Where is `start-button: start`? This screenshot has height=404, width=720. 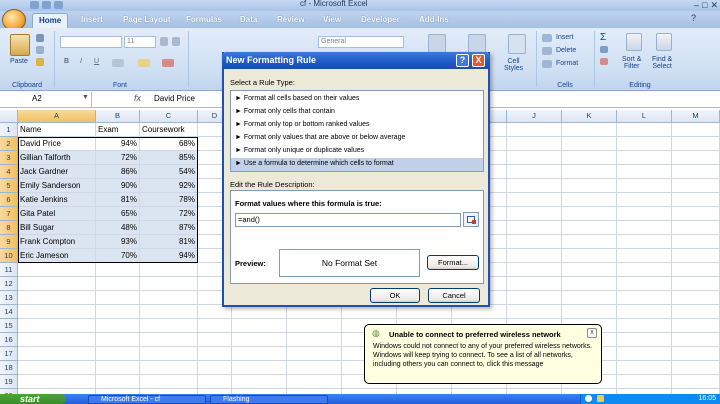 start-button: start is located at coordinates (33, 399).